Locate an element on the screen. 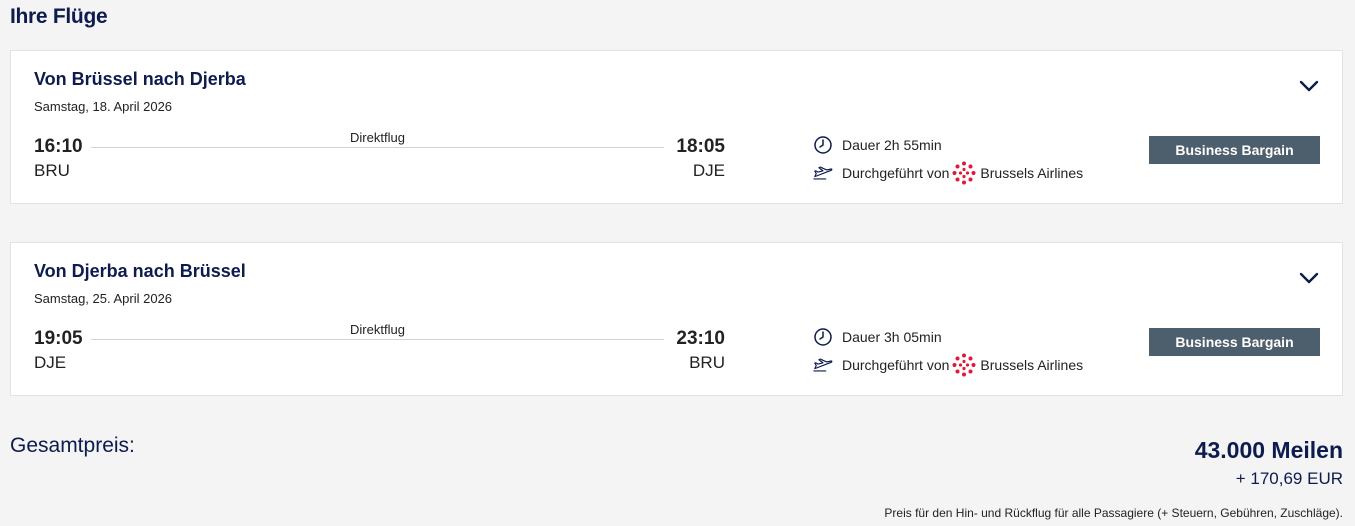 The width and height of the screenshot is (1355, 526). flight-duration: Dauer 2h 55min is located at coordinates (877, 145).